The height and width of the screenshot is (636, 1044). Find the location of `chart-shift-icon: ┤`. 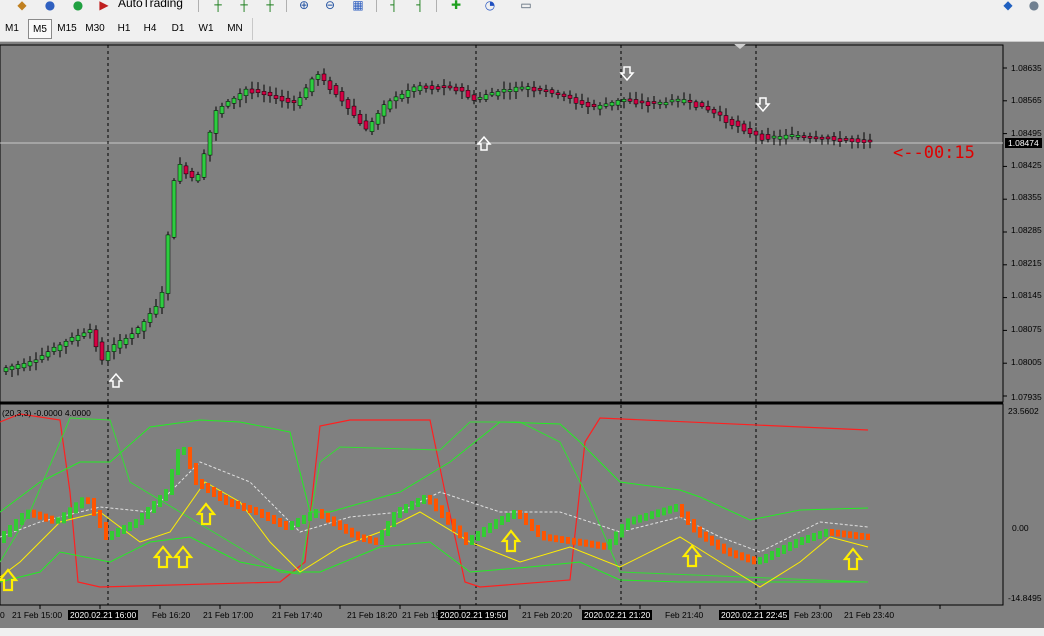

chart-shift-icon: ┤ is located at coordinates (420, 5).